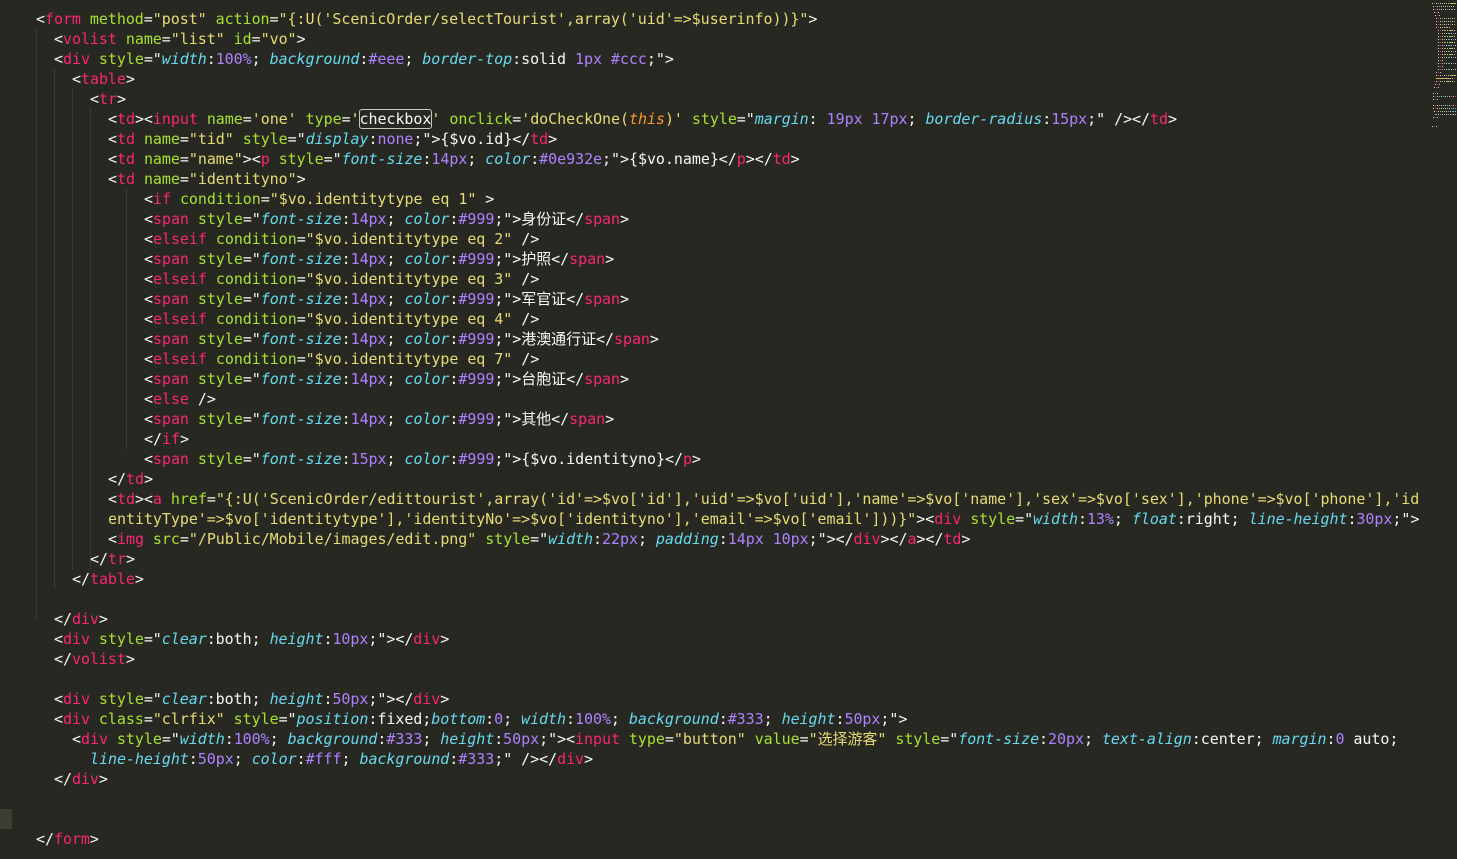 The image size is (1457, 859). What do you see at coordinates (889, 119) in the screenshot?
I see `code-token: 17px` at bounding box center [889, 119].